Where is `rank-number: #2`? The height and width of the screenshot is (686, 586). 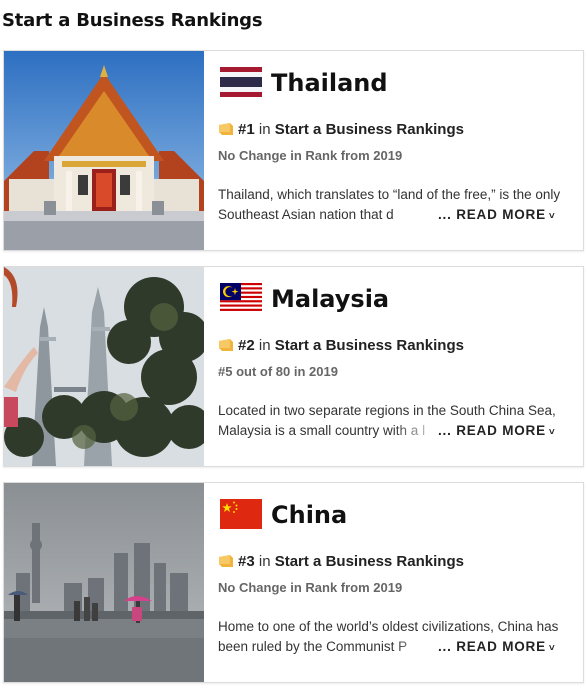
rank-number: #2 is located at coordinates (246, 345).